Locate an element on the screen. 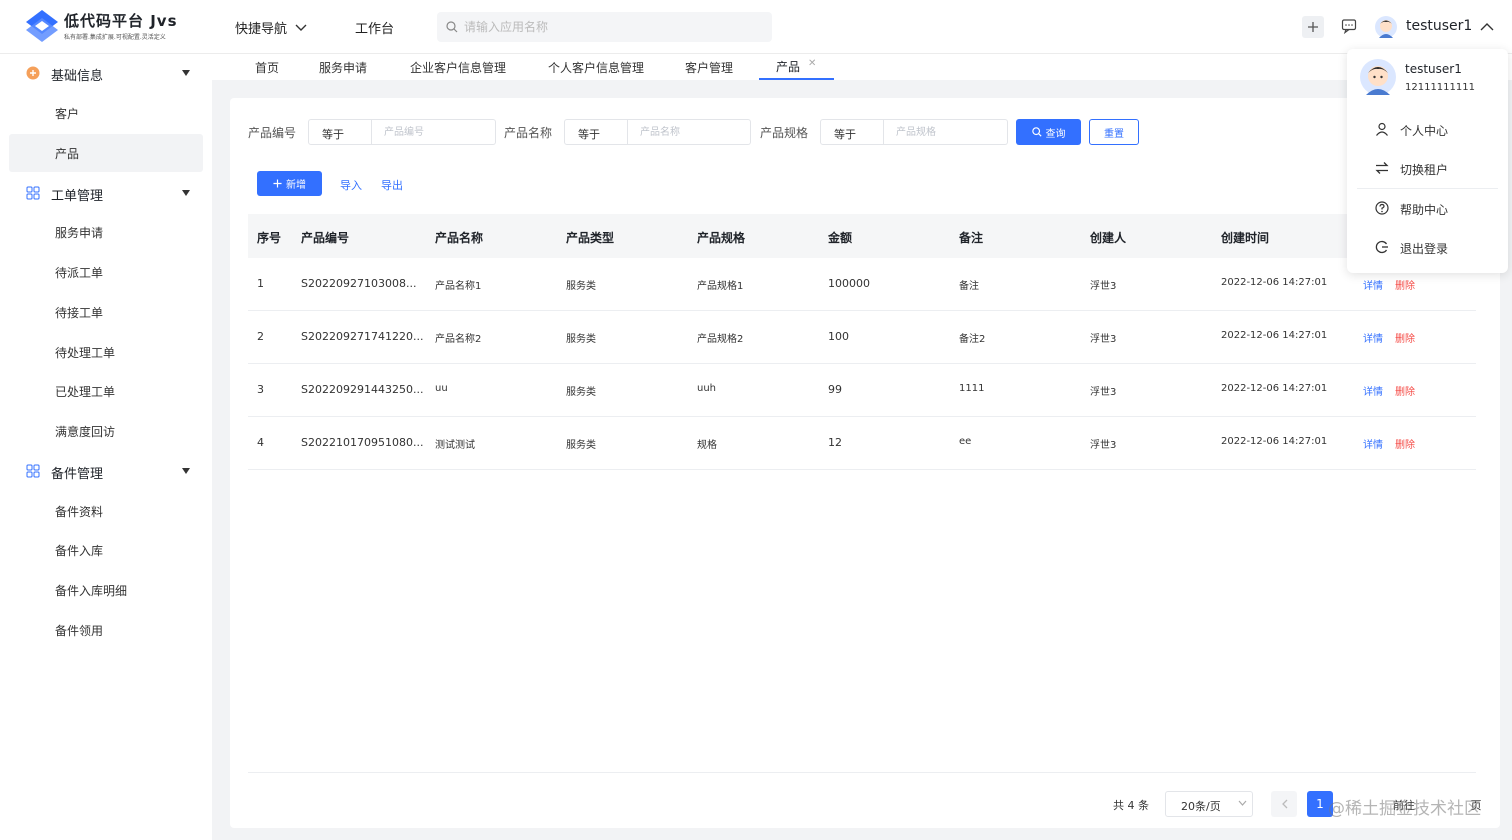 The height and width of the screenshot is (840, 1512). search-input is located at coordinates (609, 27).